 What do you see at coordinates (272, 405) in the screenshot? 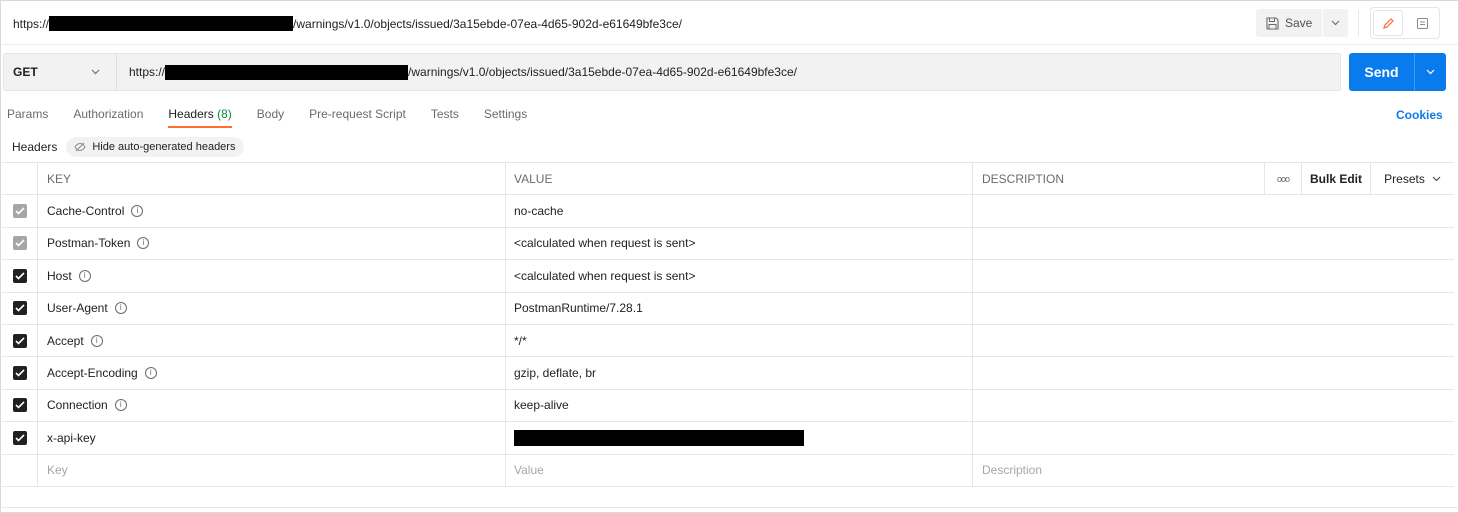
I see `row-key-cell: Connection i` at bounding box center [272, 405].